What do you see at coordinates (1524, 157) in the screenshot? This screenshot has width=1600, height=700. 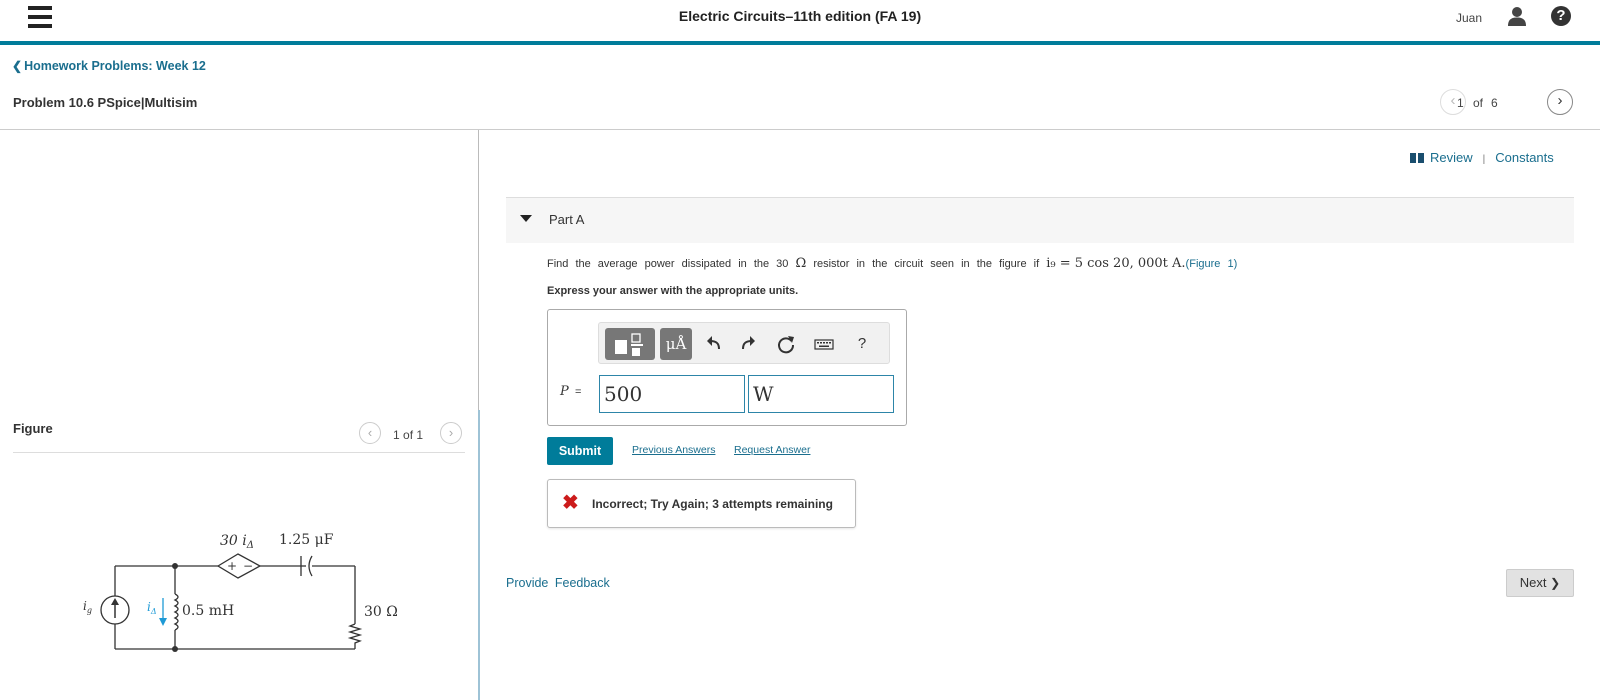 I see `constants-link: Constants` at bounding box center [1524, 157].